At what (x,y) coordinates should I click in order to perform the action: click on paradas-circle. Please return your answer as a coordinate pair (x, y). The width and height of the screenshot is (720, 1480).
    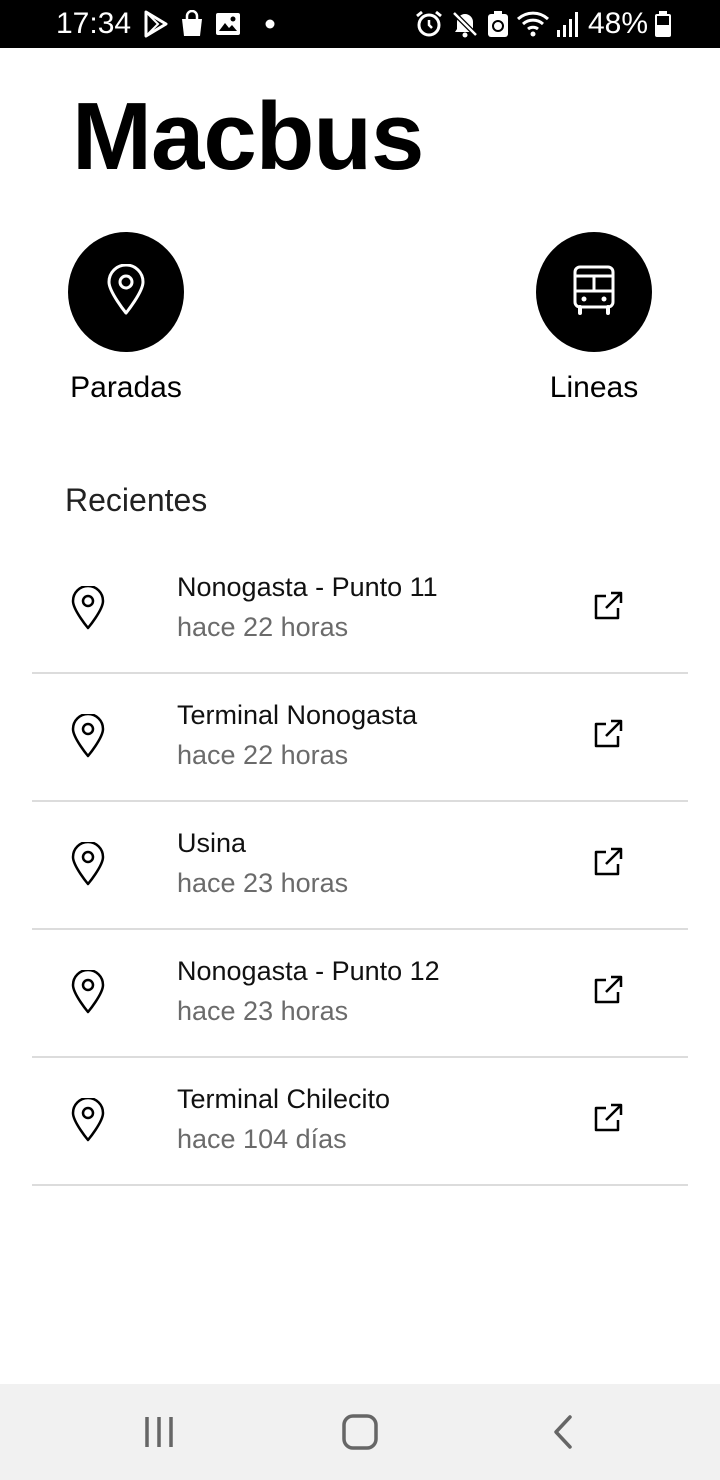
    Looking at the image, I should click on (126, 292).